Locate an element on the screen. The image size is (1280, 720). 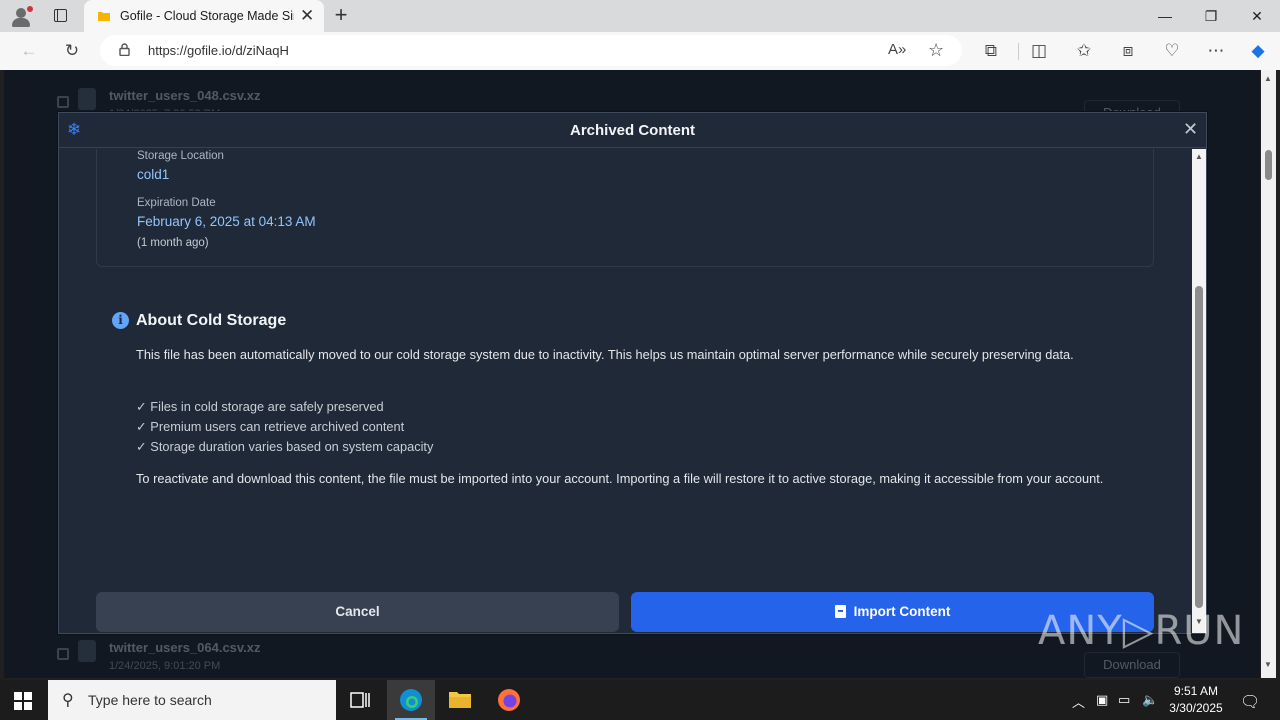
copilot-icon: ◆ is located at coordinates (1258, 51).